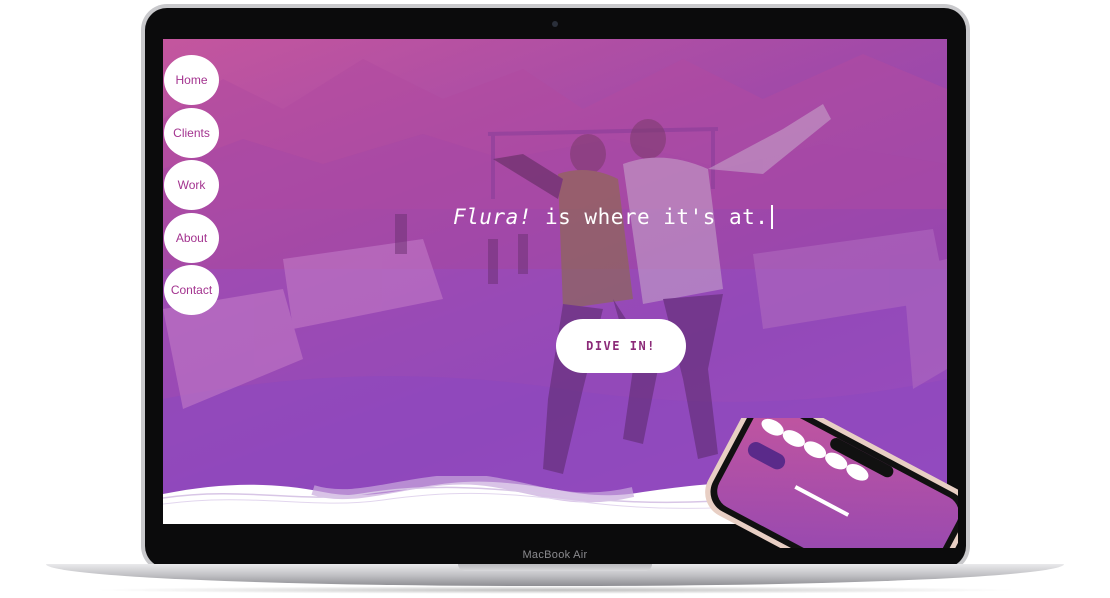 This screenshot has width=1110, height=598. I want to click on text-caret, so click(772, 217).